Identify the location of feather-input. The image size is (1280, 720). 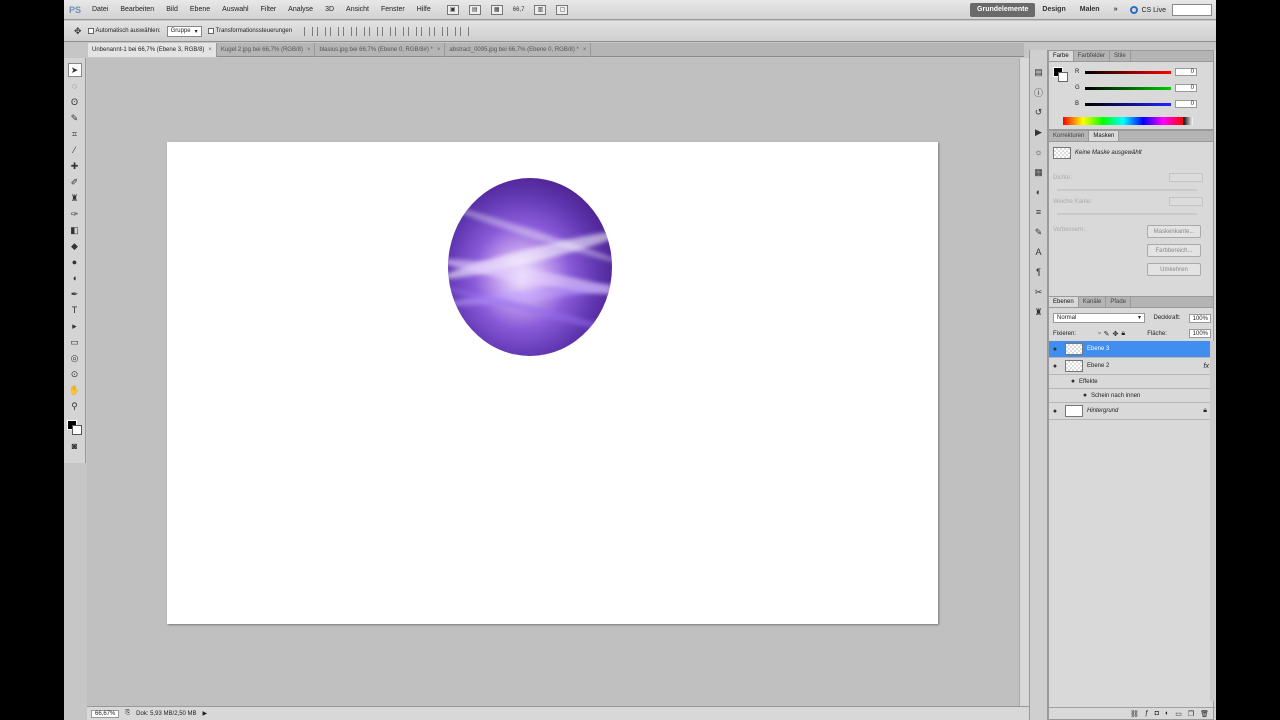
(1186, 201).